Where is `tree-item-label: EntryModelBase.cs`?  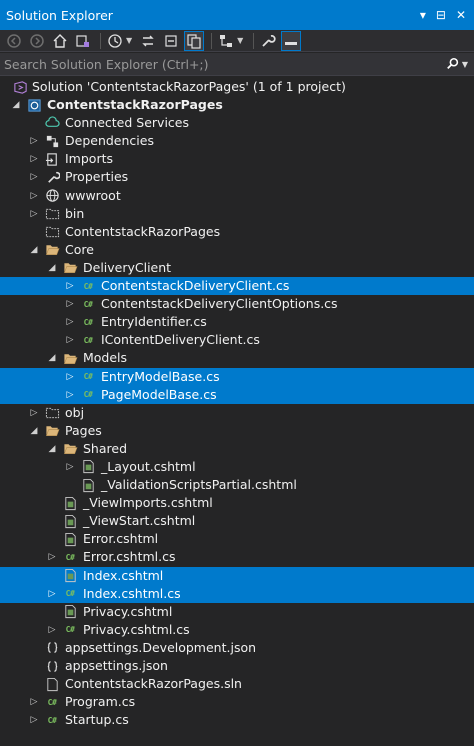
tree-item-label: EntryModelBase.cs is located at coordinates (160, 376).